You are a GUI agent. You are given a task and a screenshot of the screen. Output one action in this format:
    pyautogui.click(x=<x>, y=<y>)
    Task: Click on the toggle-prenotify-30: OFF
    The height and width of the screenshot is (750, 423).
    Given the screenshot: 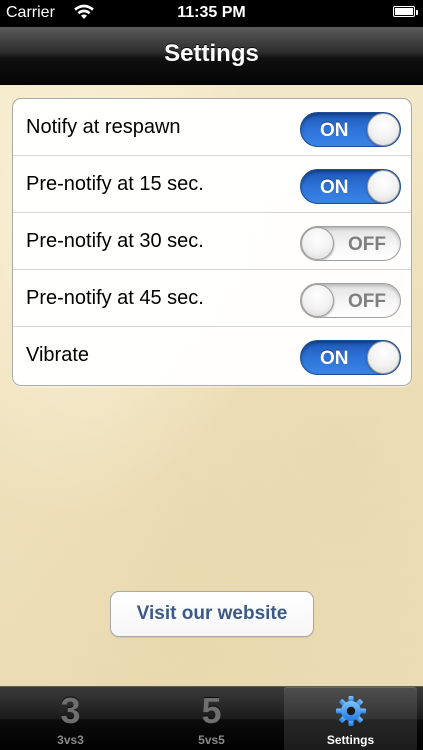 What is the action you would take?
    pyautogui.click(x=350, y=243)
    